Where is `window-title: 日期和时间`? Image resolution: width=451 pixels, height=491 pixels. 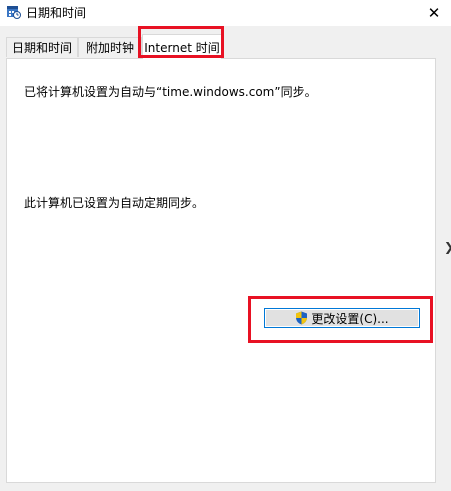
window-title: 日期和时间 is located at coordinates (56, 13).